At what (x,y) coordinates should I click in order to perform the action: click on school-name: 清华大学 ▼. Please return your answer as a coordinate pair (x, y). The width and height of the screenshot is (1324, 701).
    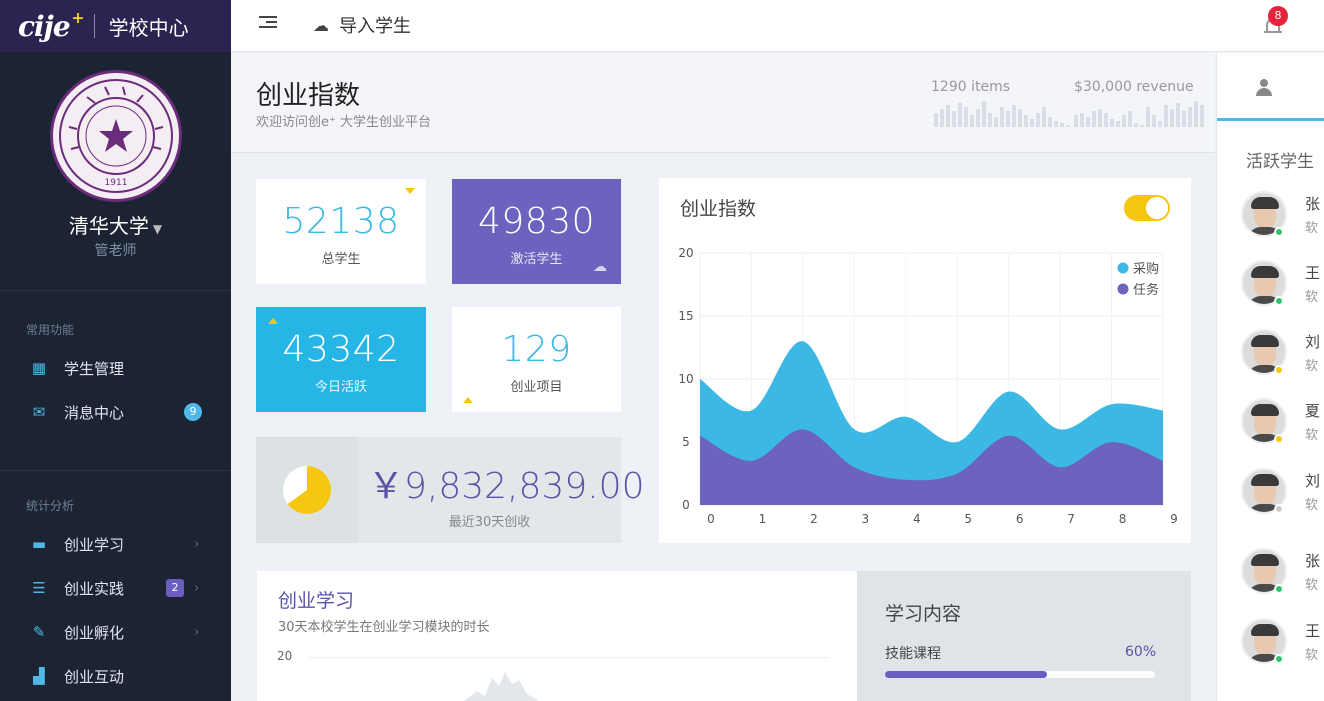
    Looking at the image, I should click on (115, 224).